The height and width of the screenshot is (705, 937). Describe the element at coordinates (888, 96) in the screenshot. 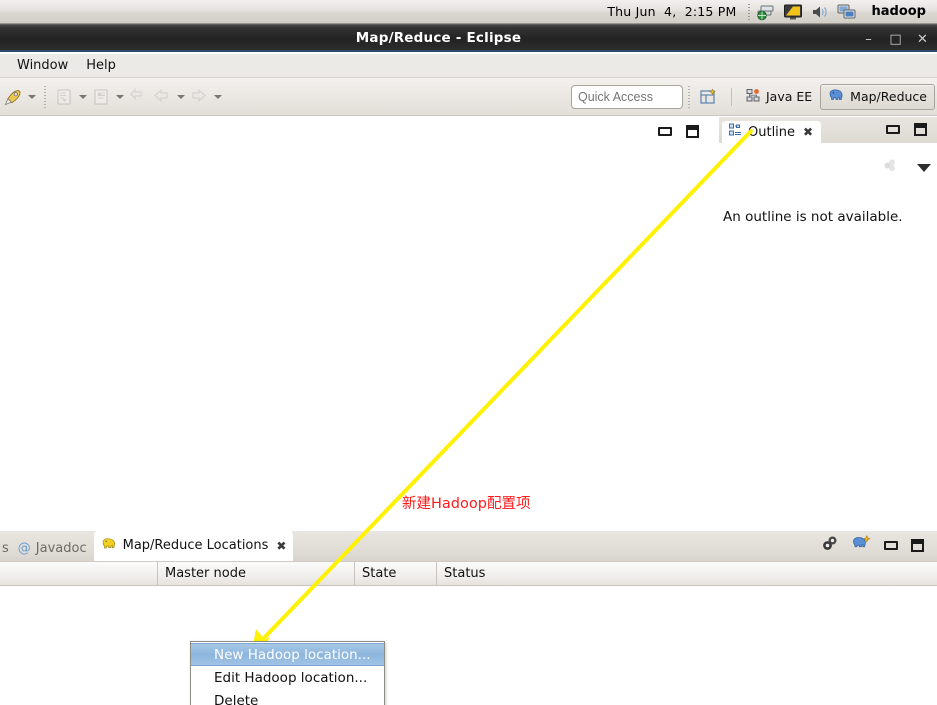

I see `perspective-map-reduce-label: Map/Reduce` at that location.